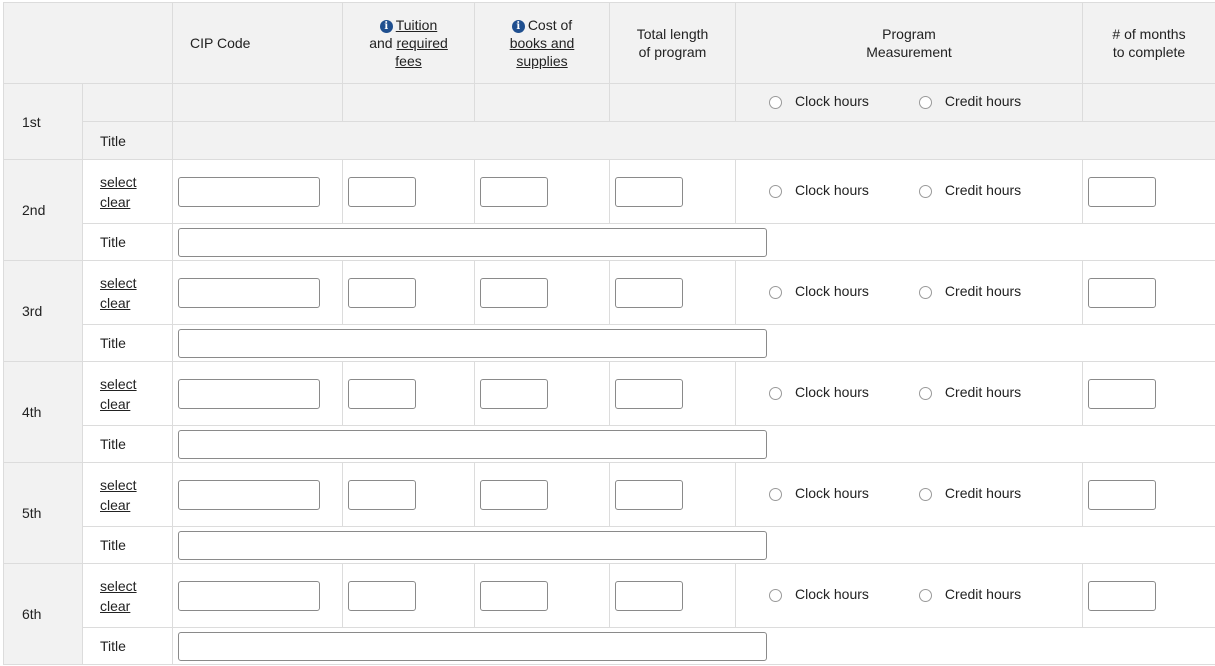  Describe the element at coordinates (1149, 34) in the screenshot. I see `header-months-1: # of months` at that location.